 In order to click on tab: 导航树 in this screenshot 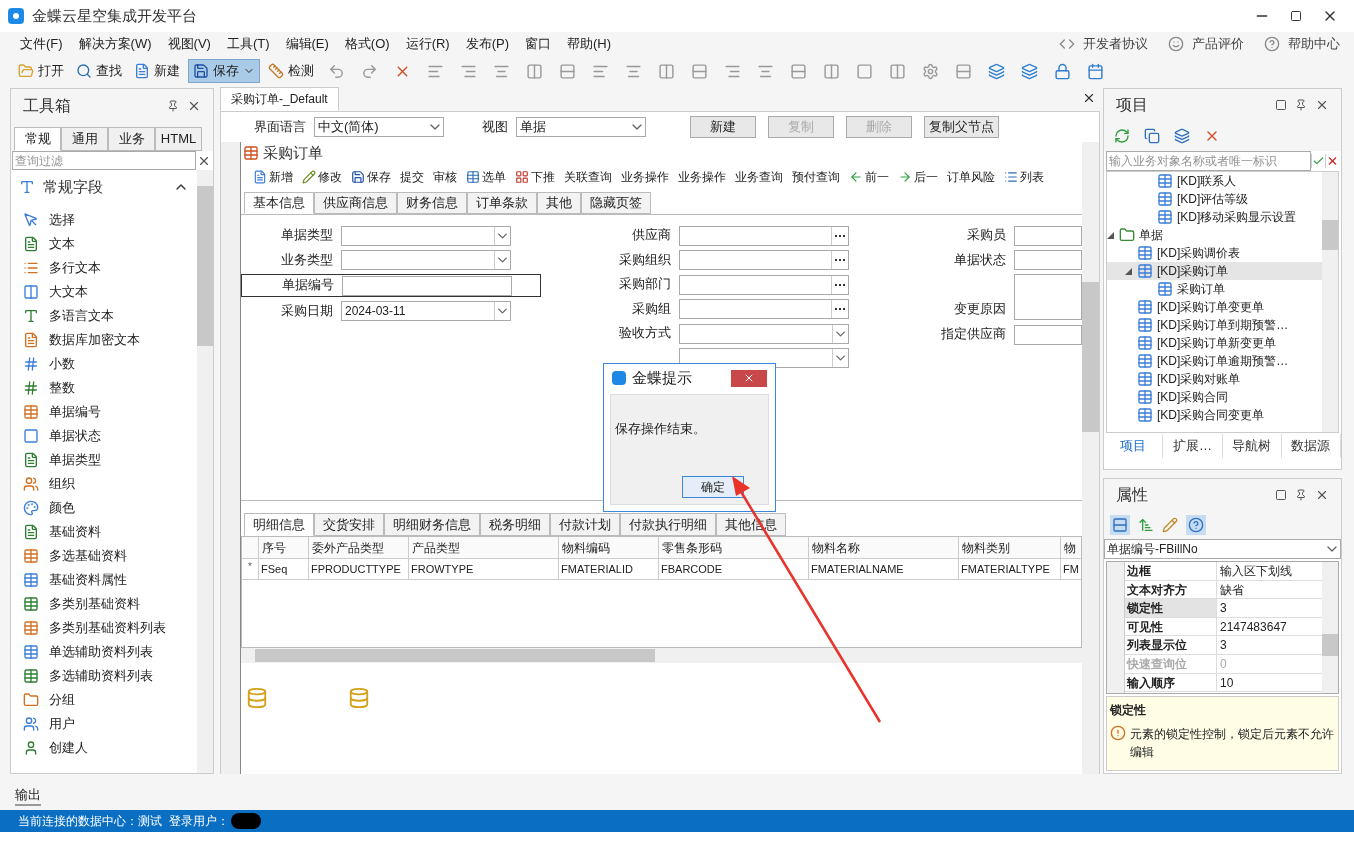, I will do `click(1252, 446)`.